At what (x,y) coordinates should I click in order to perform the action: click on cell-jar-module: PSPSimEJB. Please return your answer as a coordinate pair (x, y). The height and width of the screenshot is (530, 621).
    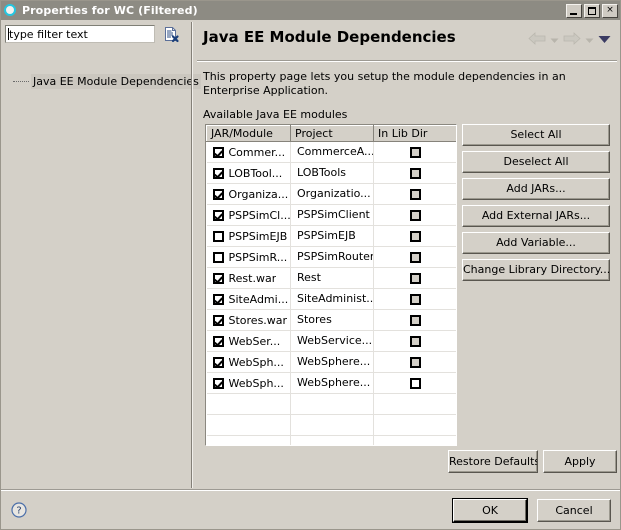
    Looking at the image, I should click on (248, 236).